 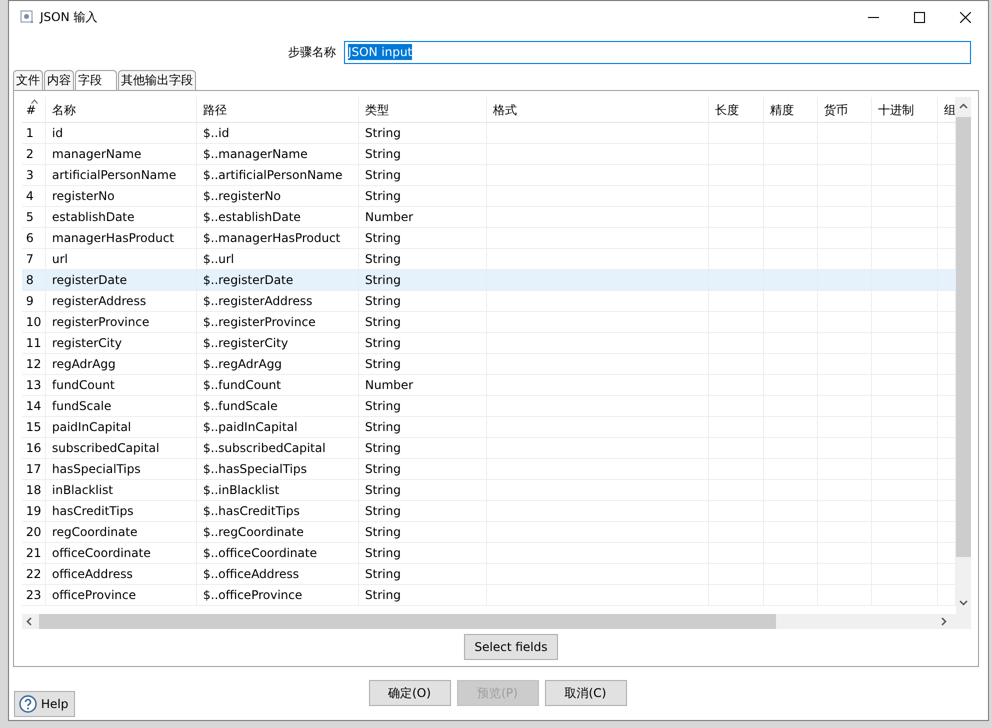 What do you see at coordinates (944, 621) in the screenshot?
I see `scroll-right-icon` at bounding box center [944, 621].